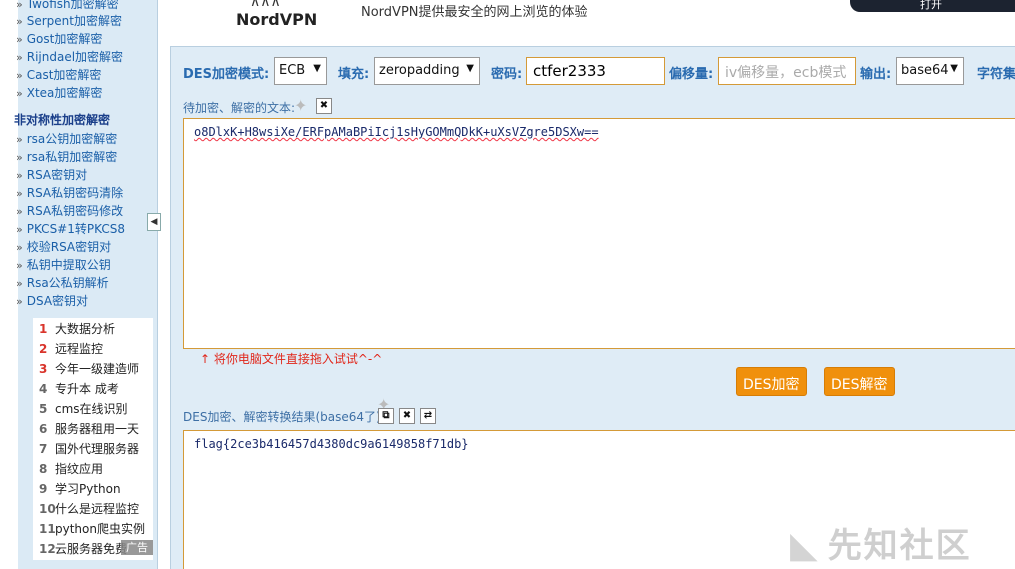 This screenshot has width=1015, height=569. I want to click on sidebar-item-label: Cast加密解密, so click(64, 75).